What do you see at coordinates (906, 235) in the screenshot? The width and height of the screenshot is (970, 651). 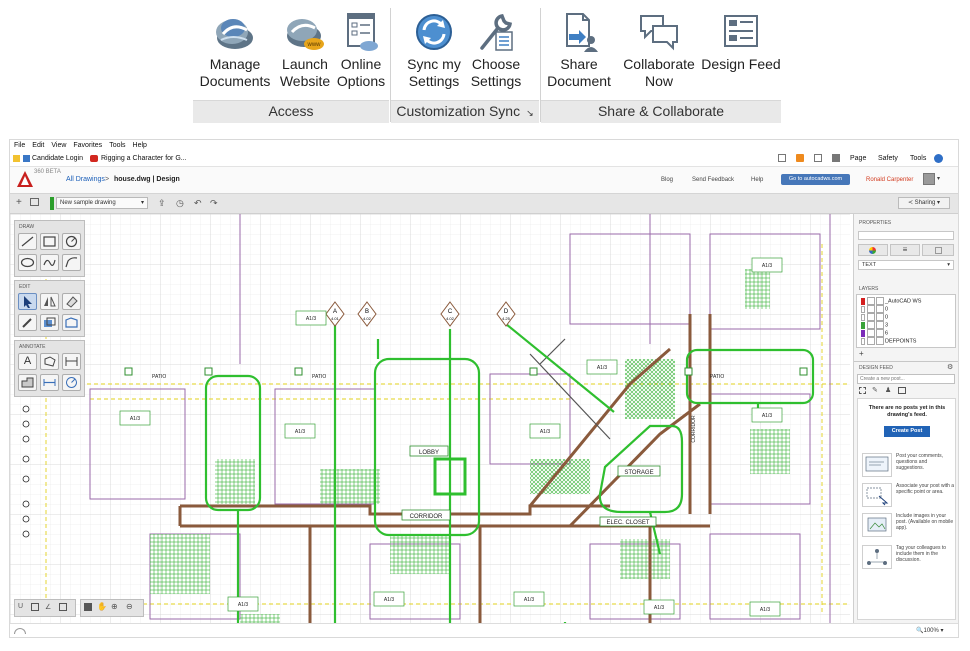 I see `property-field` at bounding box center [906, 235].